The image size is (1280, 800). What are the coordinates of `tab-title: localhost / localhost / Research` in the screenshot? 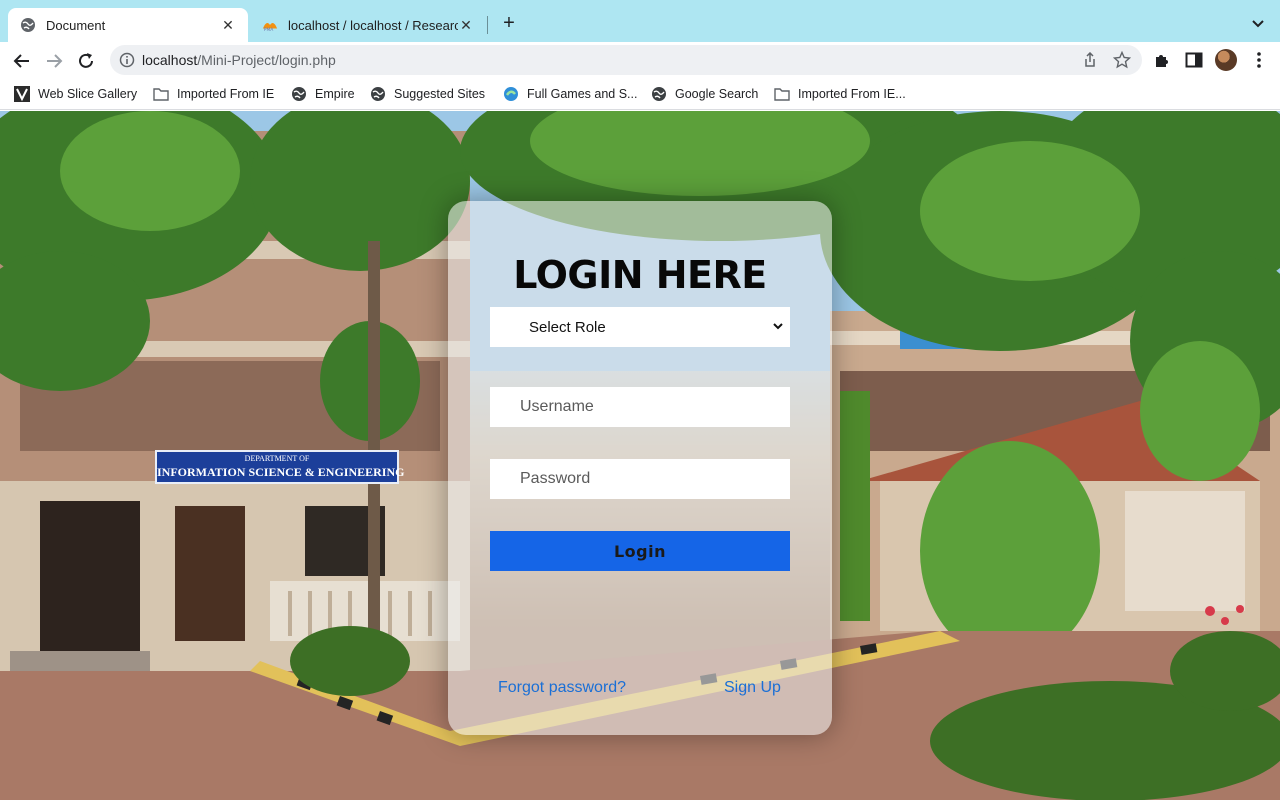 It's located at (373, 25).